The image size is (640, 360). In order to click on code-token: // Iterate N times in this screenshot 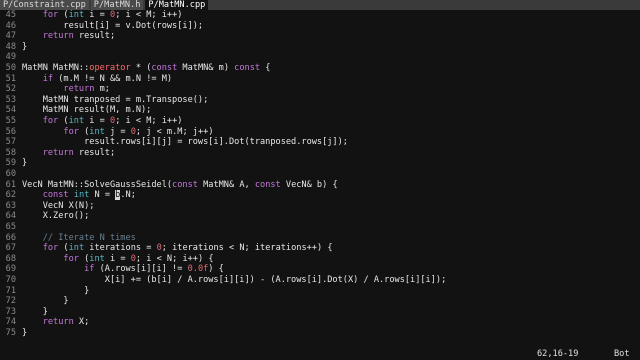, I will do `click(89, 237)`.